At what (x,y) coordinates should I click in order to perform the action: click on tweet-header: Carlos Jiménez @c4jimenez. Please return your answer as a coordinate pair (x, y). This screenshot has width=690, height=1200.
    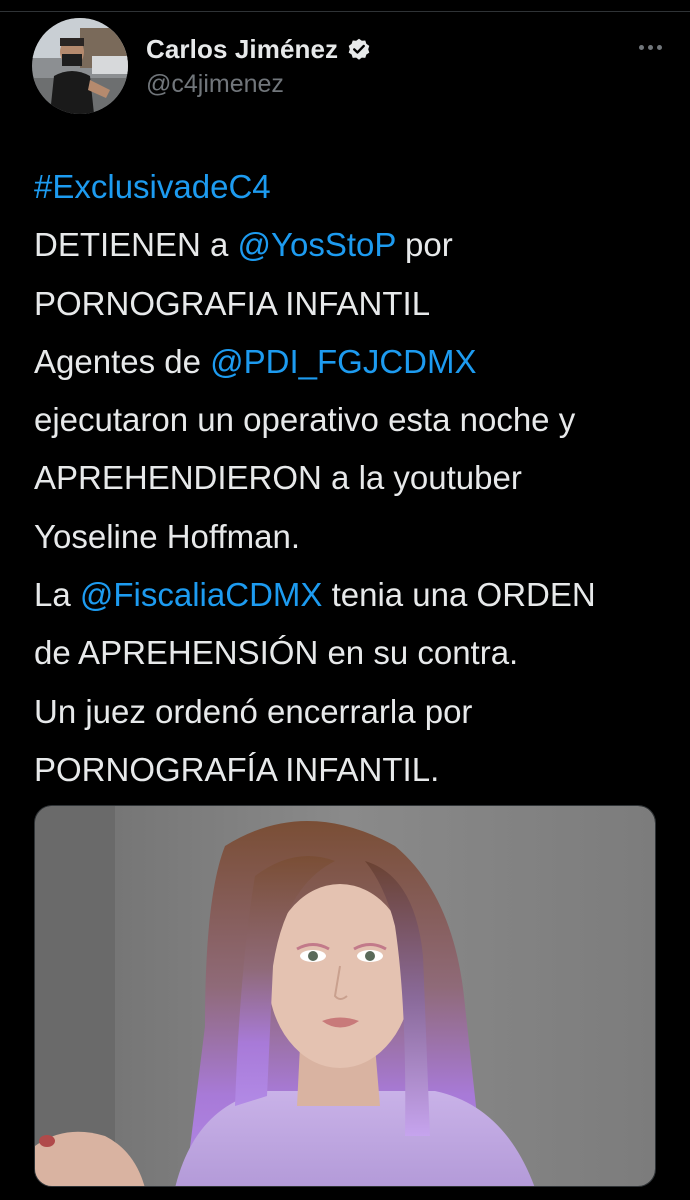
    Looking at the image, I should click on (347, 66).